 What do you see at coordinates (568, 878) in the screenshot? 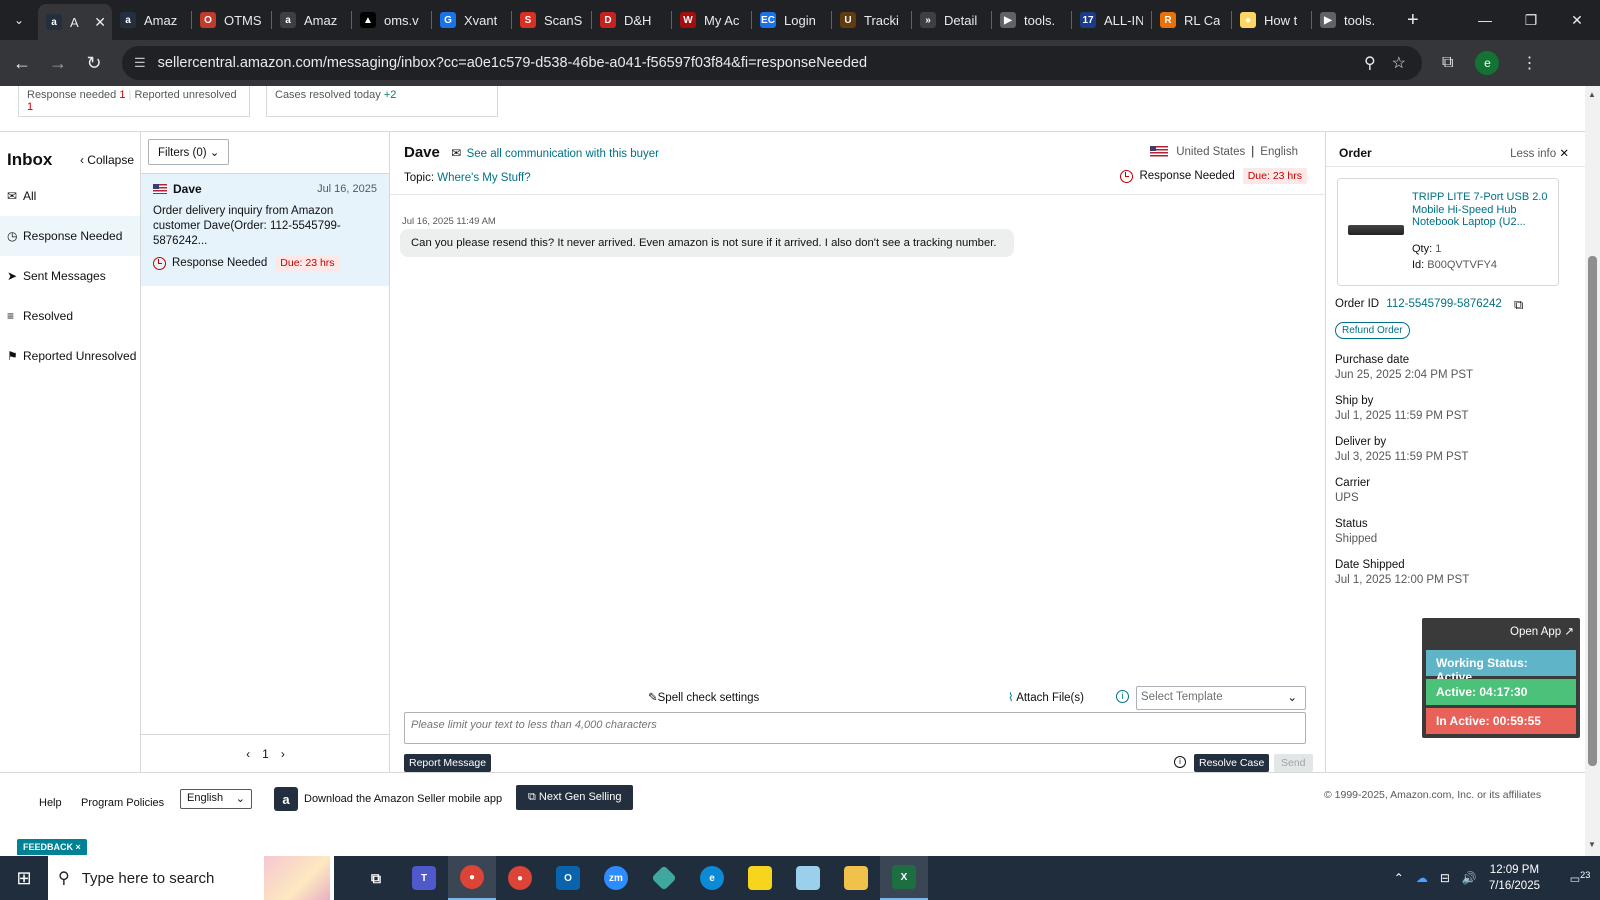
I see `outlook-icon: O` at bounding box center [568, 878].